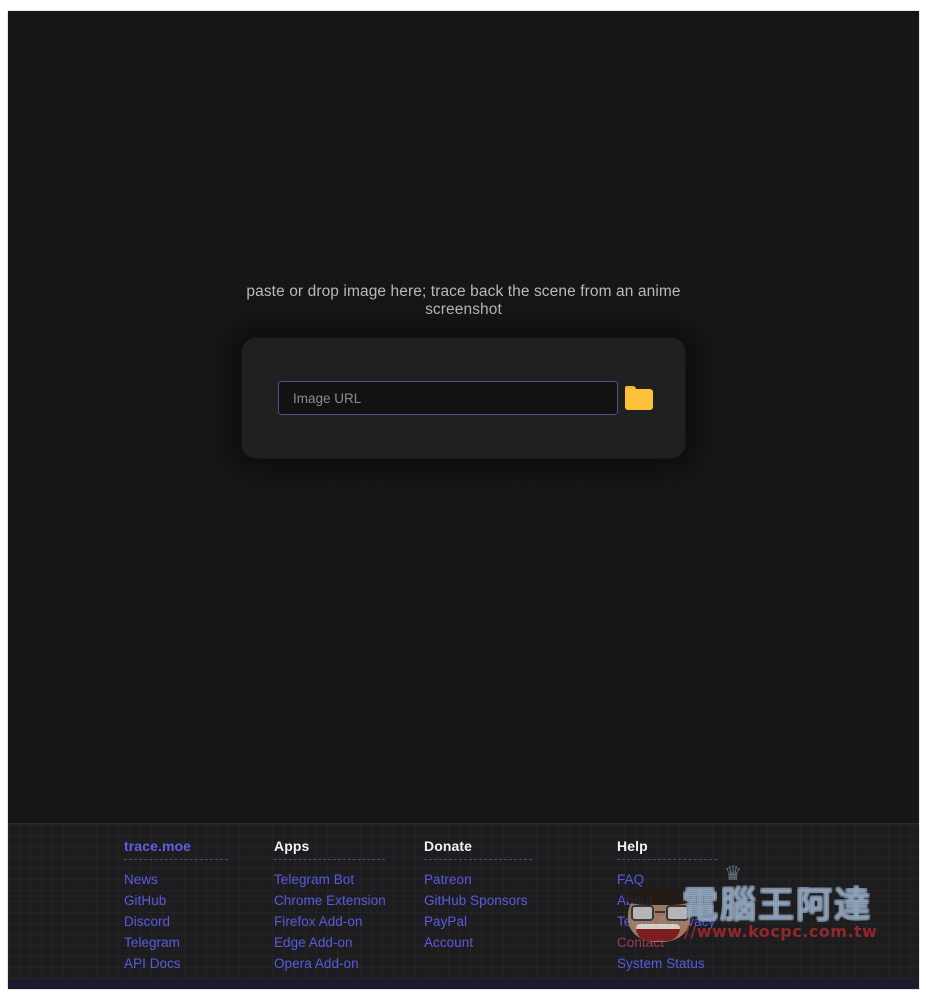 The width and height of the screenshot is (926, 1000). I want to click on footer-link-faq: FAQ, so click(692, 879).